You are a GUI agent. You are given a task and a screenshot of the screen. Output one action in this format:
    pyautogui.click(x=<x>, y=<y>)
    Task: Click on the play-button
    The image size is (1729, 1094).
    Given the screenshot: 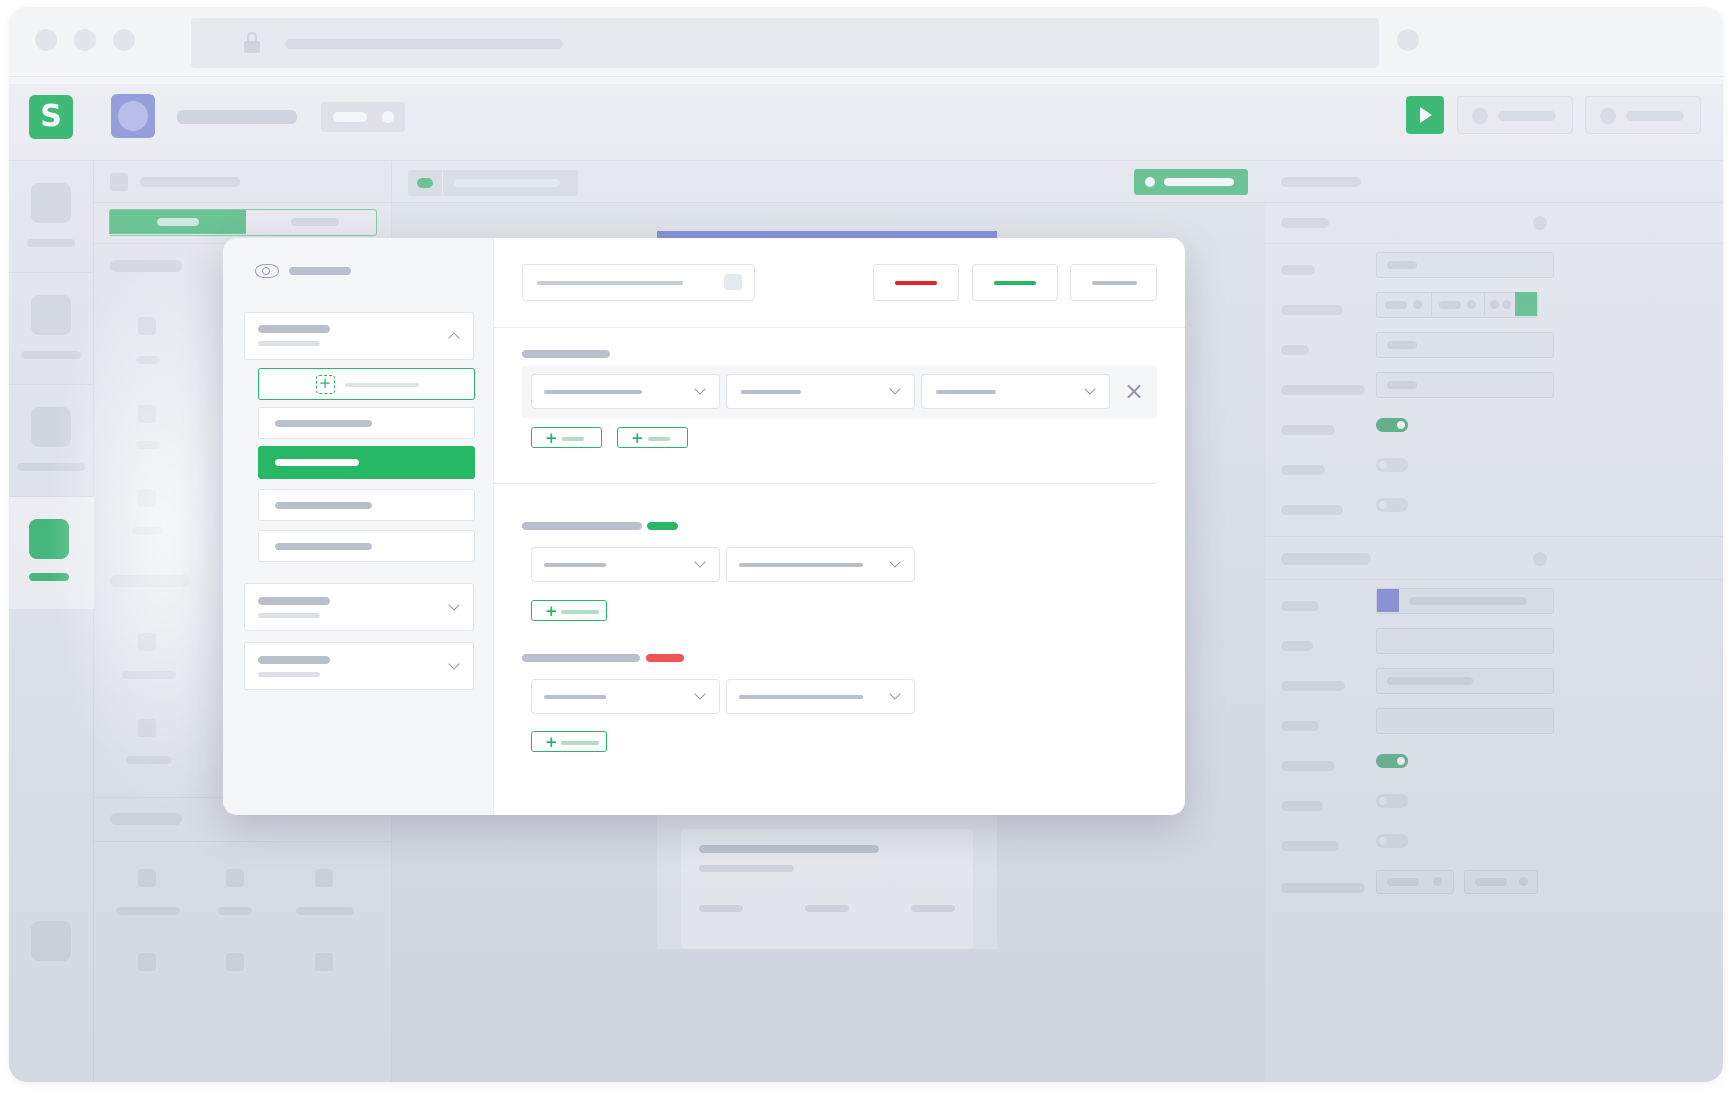 What is the action you would take?
    pyautogui.click(x=1425, y=115)
    